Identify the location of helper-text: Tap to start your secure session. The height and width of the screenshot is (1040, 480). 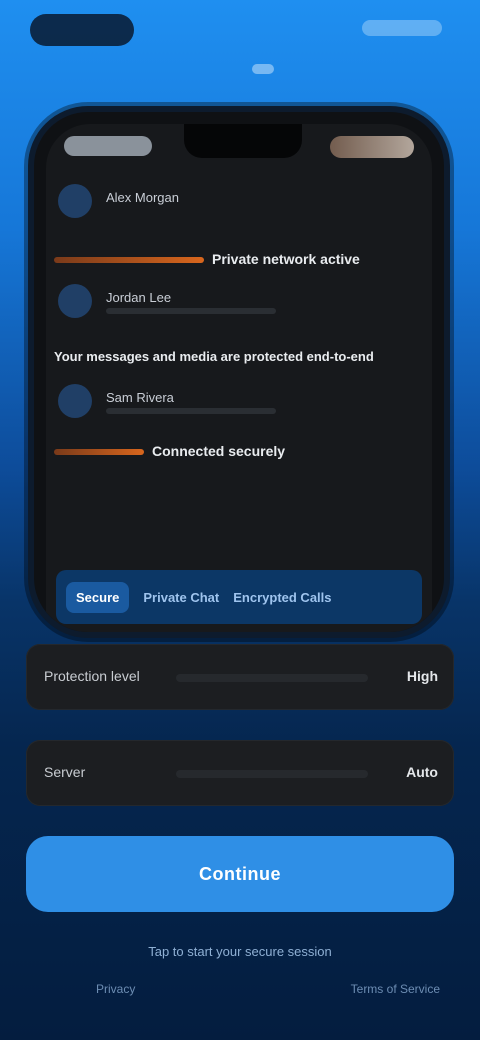
(240, 951).